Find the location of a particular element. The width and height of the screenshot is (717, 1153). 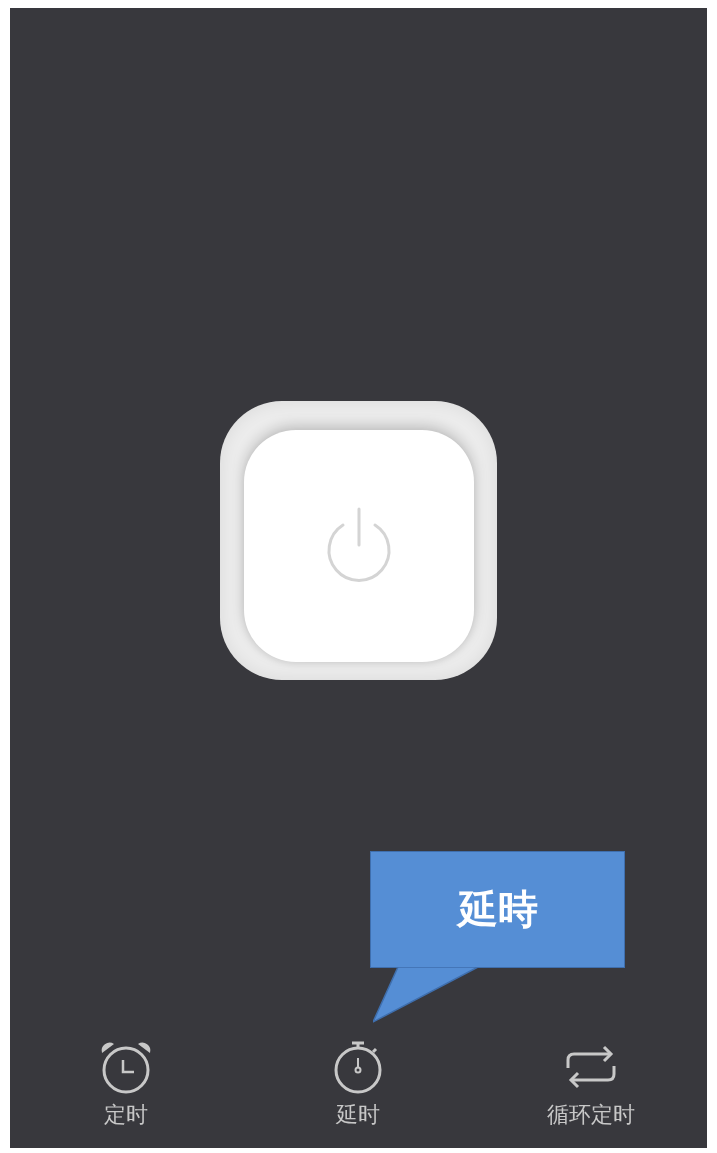

tab: 定时 is located at coordinates (126, 1092).